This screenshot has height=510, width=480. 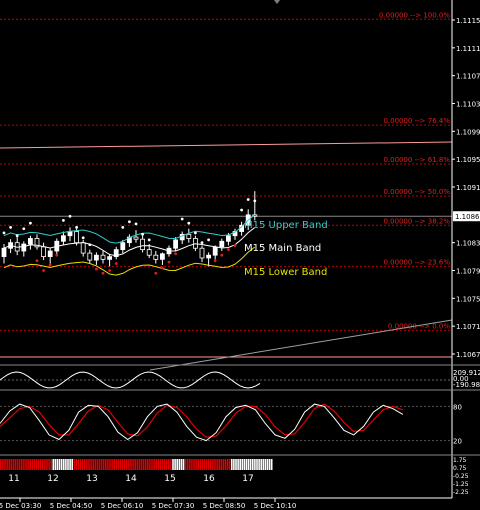 I want to click on fib-level-label: 0.00000 --> 23.6%, so click(x=416, y=262).